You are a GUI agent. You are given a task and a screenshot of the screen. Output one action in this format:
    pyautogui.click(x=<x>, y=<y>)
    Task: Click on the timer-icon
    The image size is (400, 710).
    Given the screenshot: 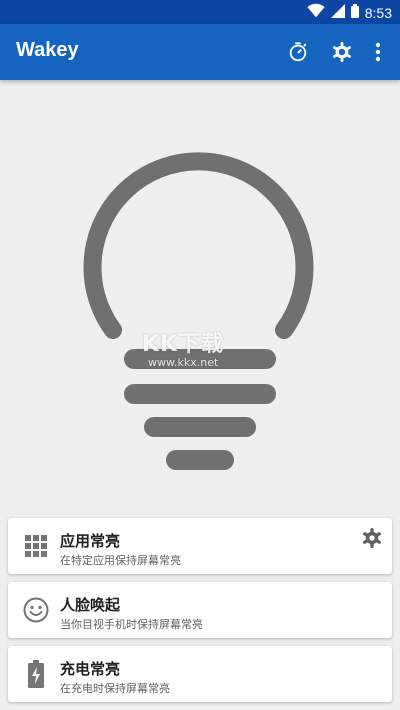 What is the action you would take?
    pyautogui.click(x=298, y=52)
    